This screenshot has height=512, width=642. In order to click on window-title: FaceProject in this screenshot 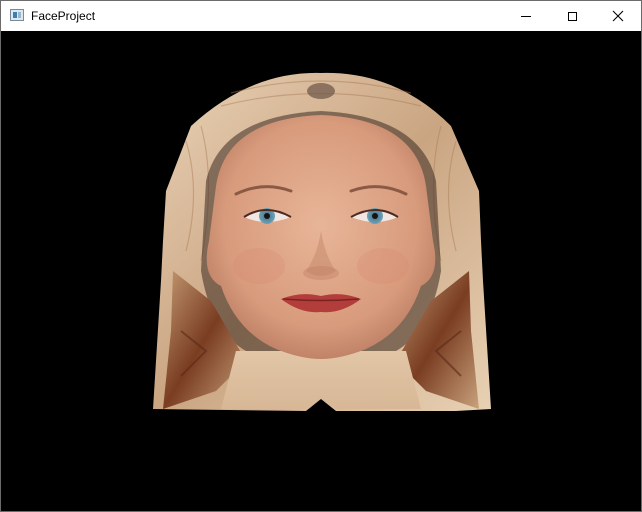, I will do `click(63, 16)`.